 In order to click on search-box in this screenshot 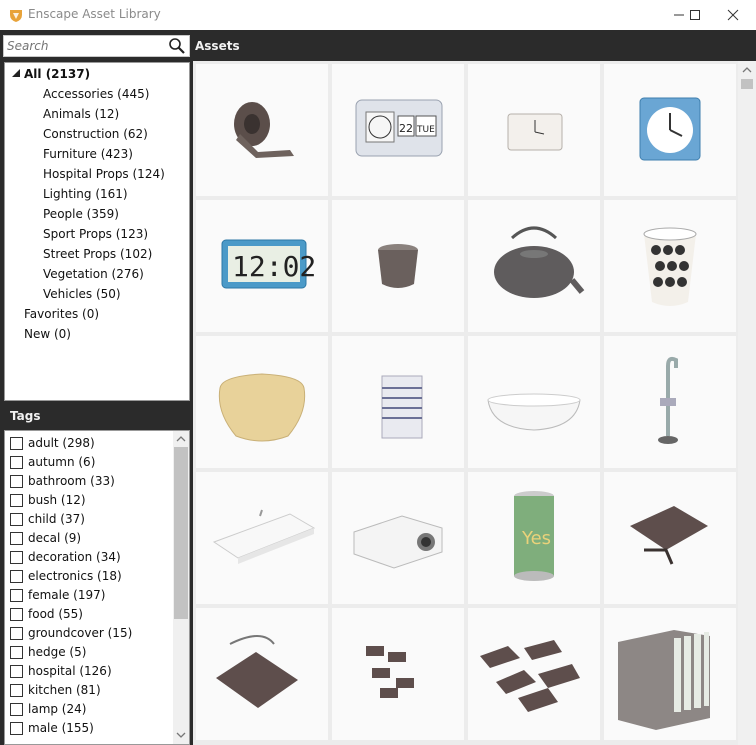, I will do `click(96, 46)`.